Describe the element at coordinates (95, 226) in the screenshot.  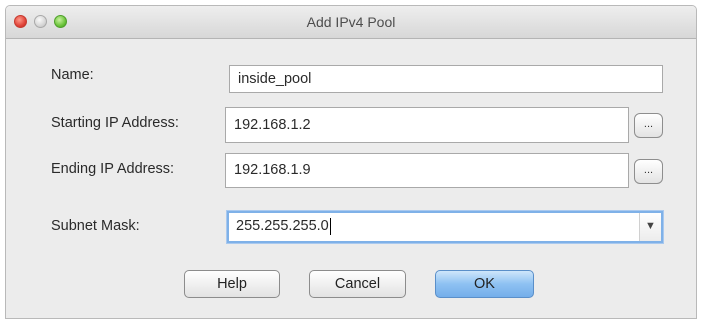
I see `subnet-mask-label: Subnet Mask:` at that location.